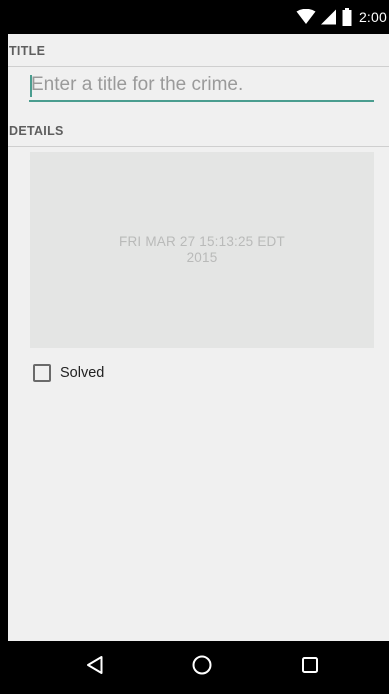 The image size is (389, 694). Describe the element at coordinates (198, 131) in the screenshot. I see `details-section-header: DETAILS` at that location.